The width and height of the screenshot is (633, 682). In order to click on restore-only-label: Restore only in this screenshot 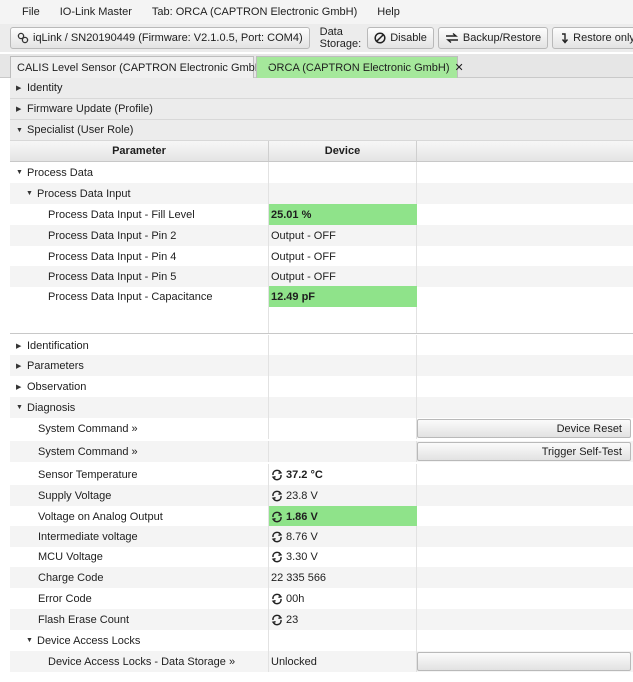, I will do `click(603, 38)`.